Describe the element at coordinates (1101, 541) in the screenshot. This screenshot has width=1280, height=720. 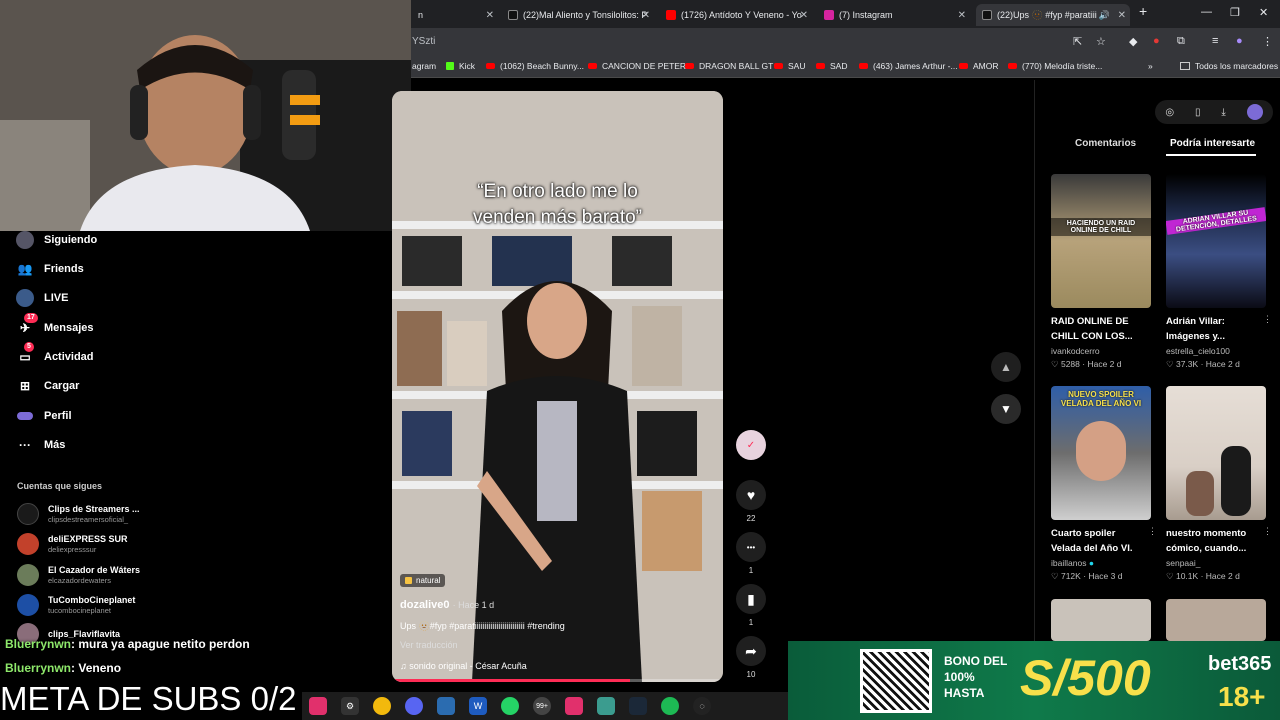
I see `card-title: Cuarto spoiler Velada del Año VI.` at that location.